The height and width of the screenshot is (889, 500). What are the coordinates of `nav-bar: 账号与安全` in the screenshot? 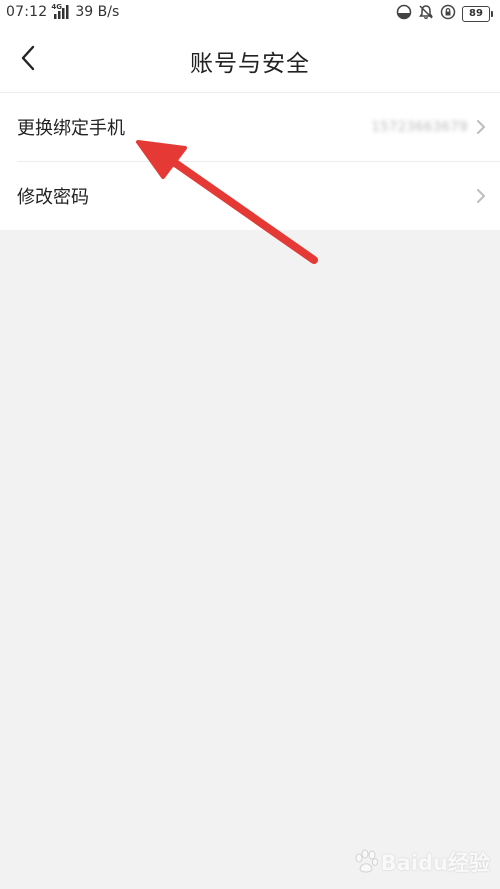 It's located at (250, 59).